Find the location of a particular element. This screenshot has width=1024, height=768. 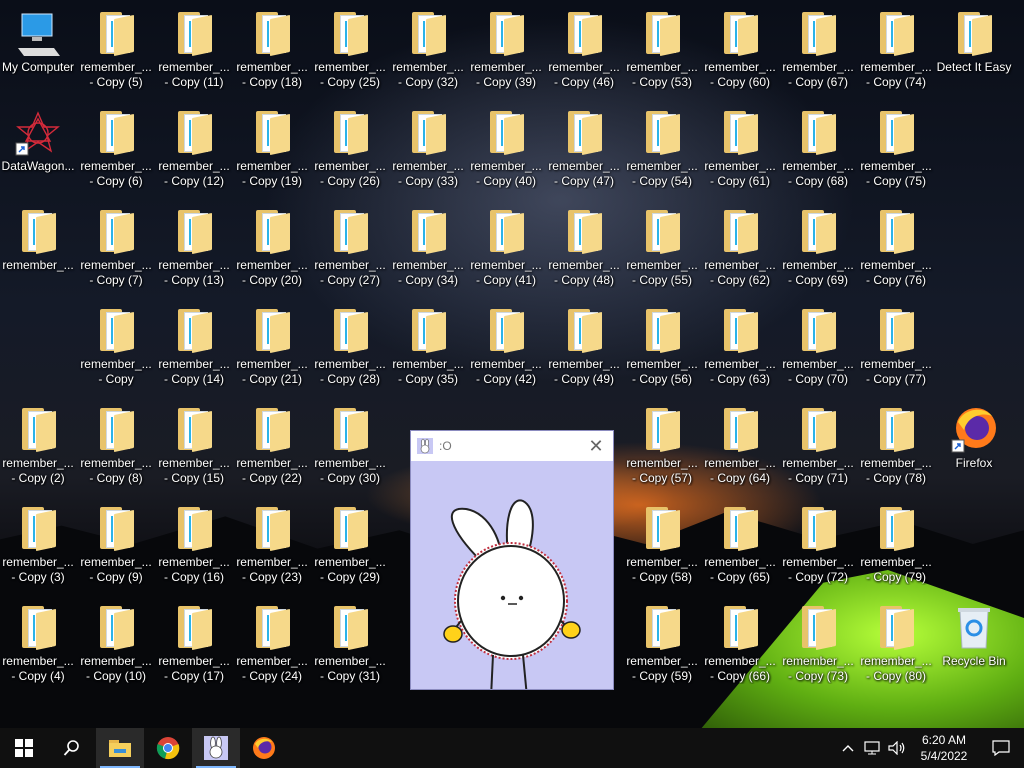

start-button is located at coordinates (24, 748).